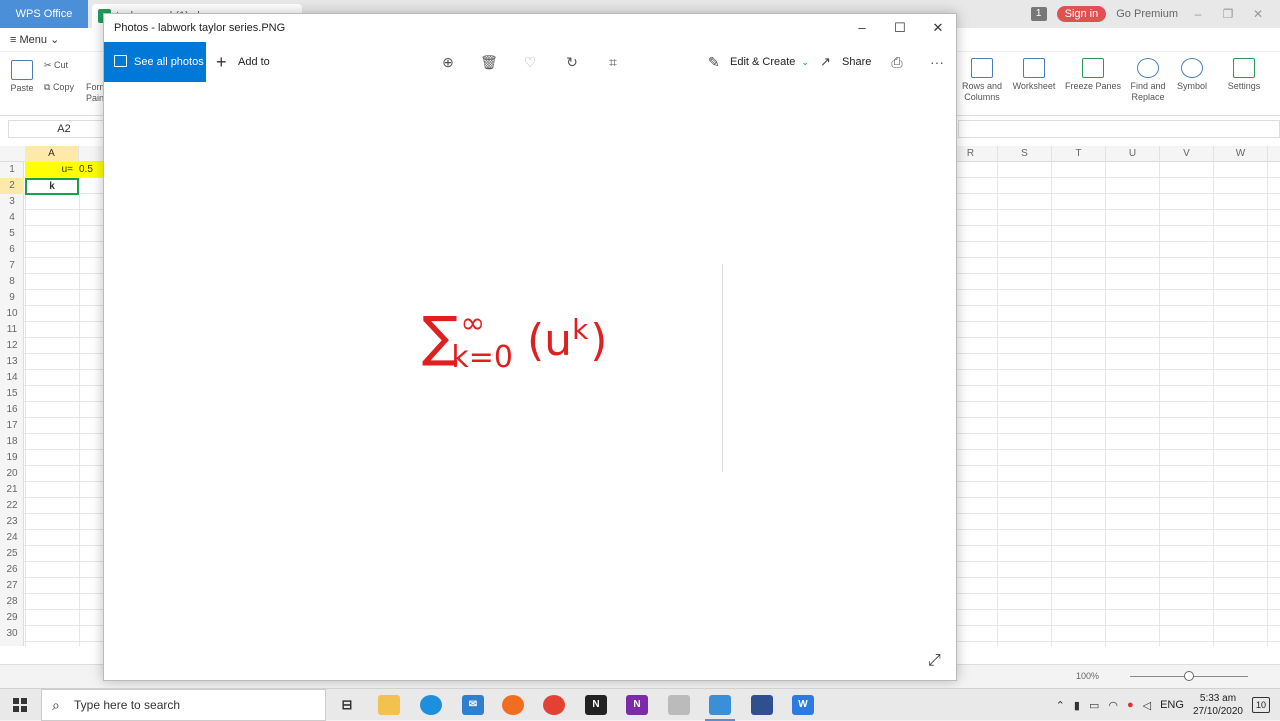 The width and height of the screenshot is (1280, 721). What do you see at coordinates (637, 705) in the screenshot?
I see `onenote-icon: N` at bounding box center [637, 705].